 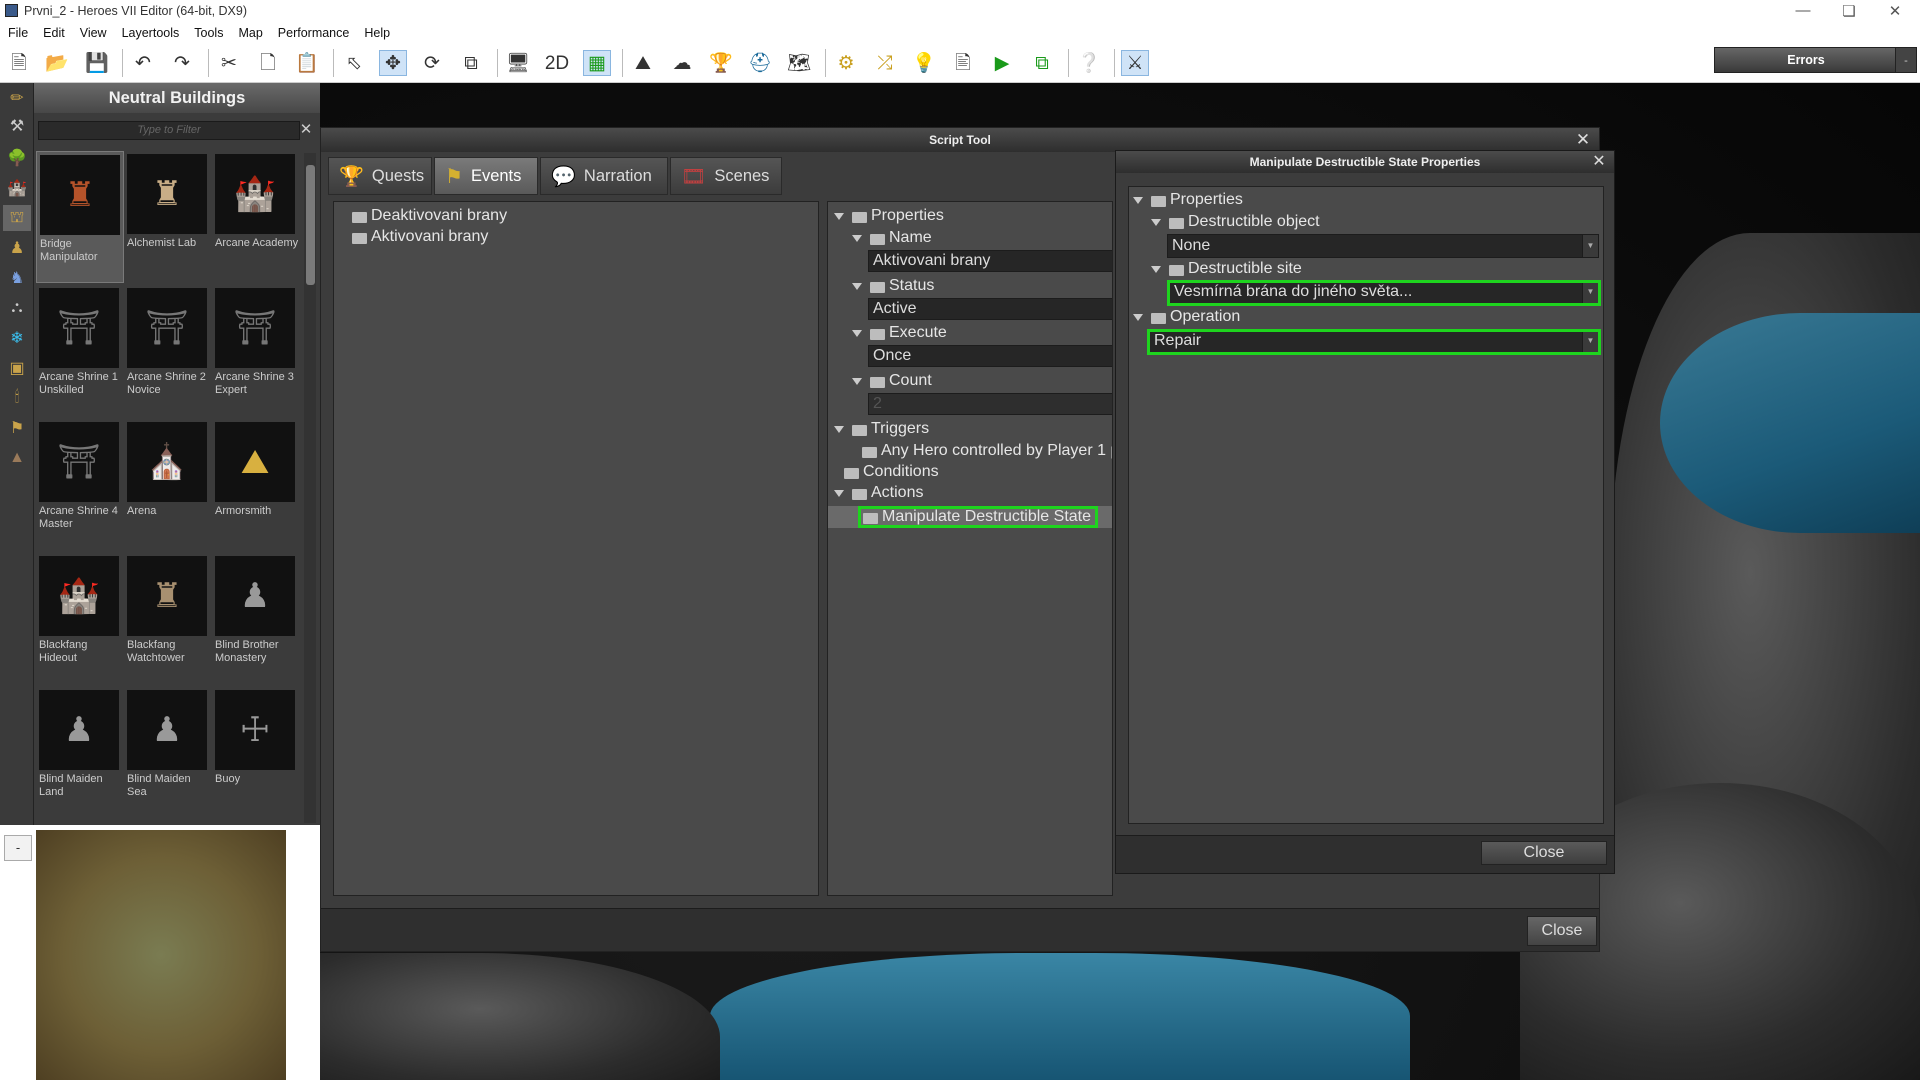 I want to click on browser-item: 🏰 Arcane Academy, so click(x=256, y=217).